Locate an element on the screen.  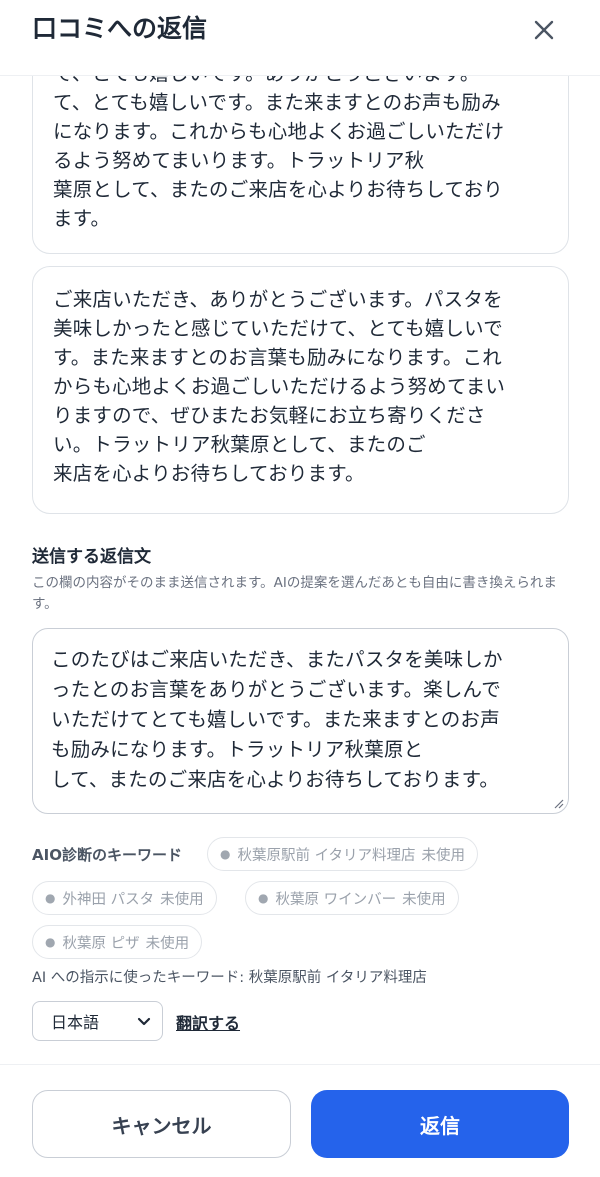
modal-title: 口コミへの返信 is located at coordinates (120, 28).